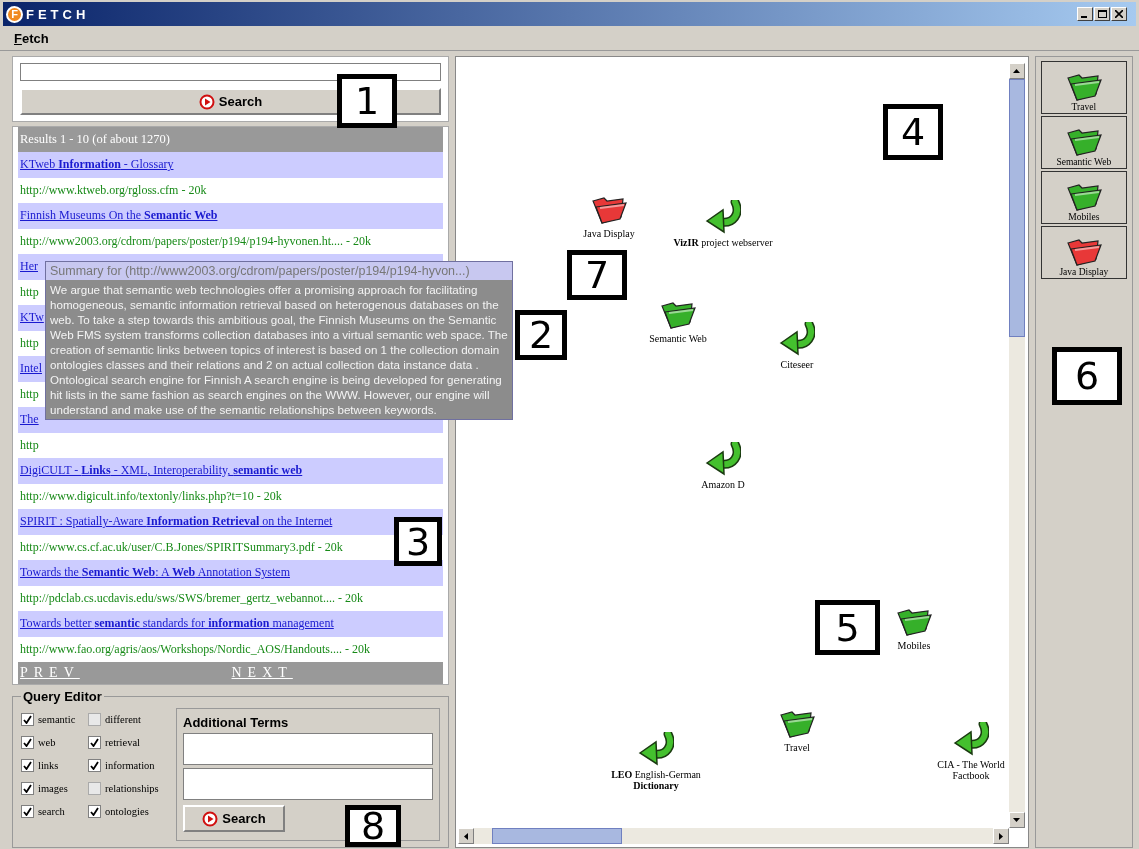  Describe the element at coordinates (181, 547) in the screenshot. I see `result-url: http://www.cs.cf.ac.uk/user/C.B.Jones/SPIRITSummary3.pdf - 20k` at that location.